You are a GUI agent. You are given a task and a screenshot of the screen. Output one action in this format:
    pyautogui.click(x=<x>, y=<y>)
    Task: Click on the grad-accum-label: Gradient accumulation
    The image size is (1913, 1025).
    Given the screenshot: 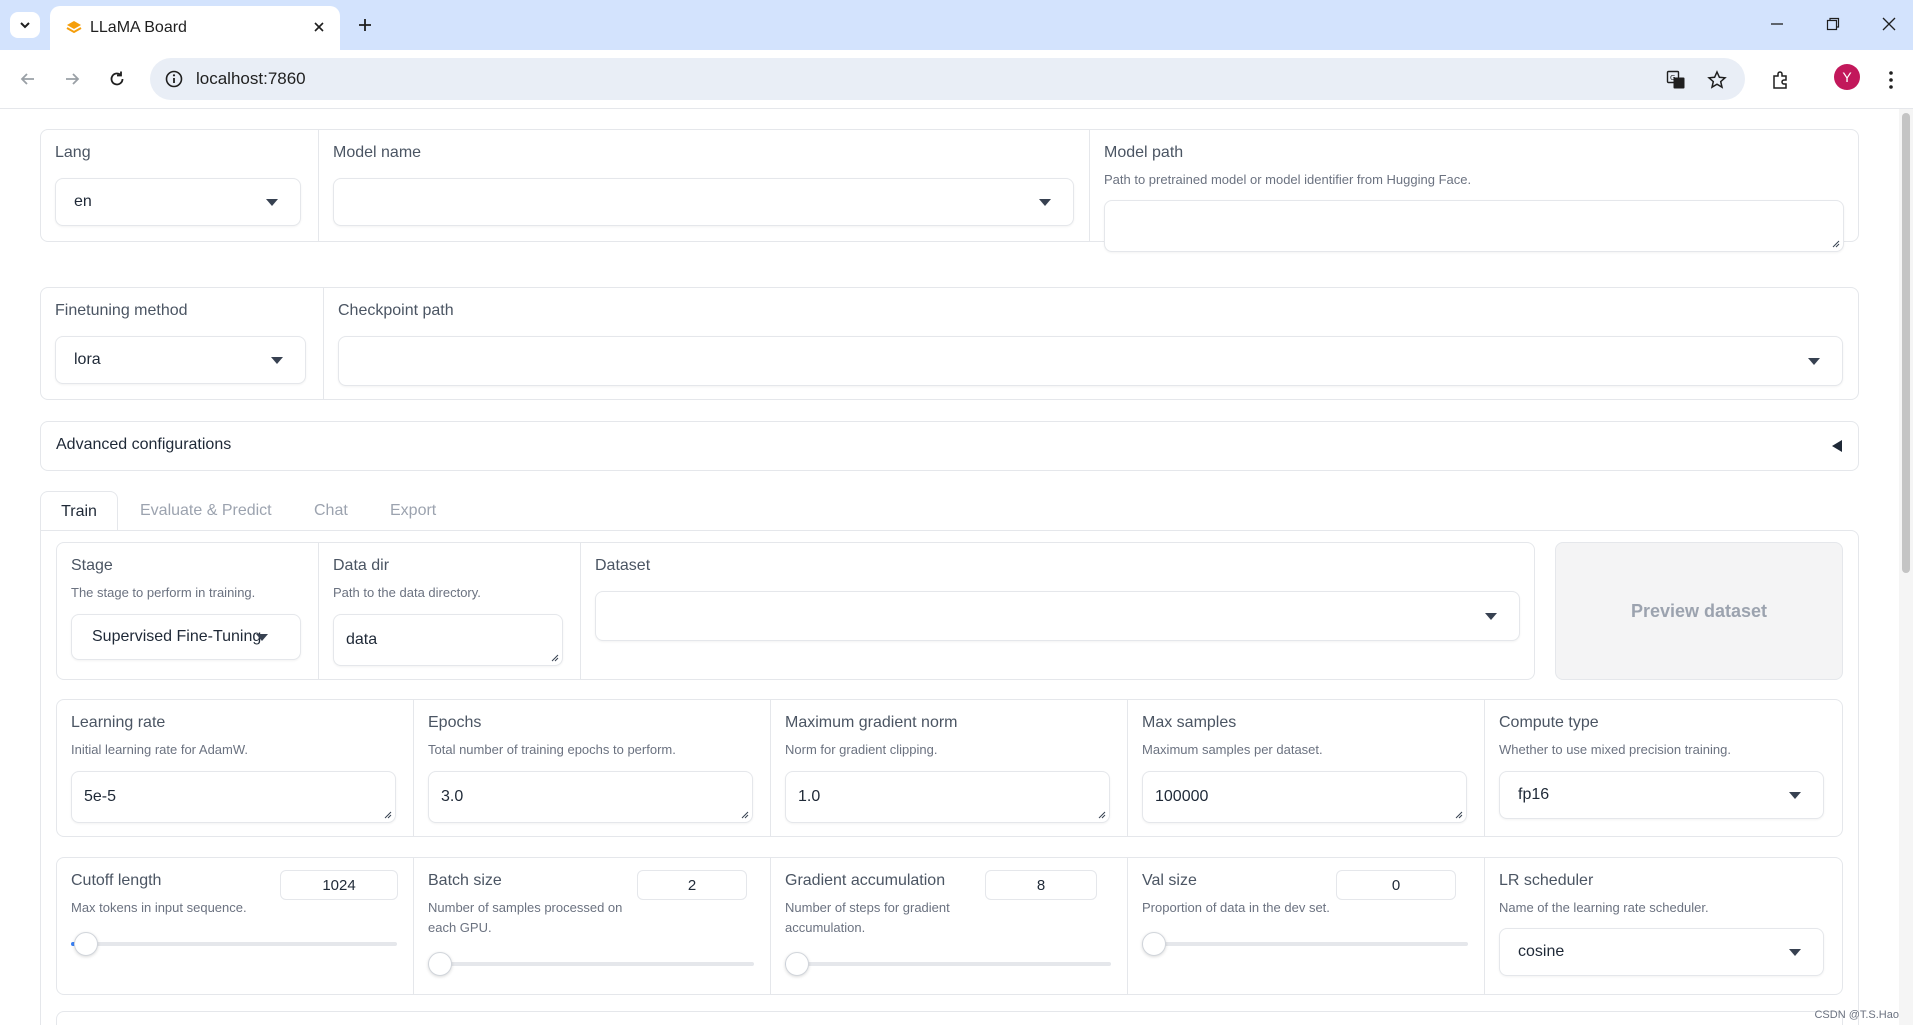 What is the action you would take?
    pyautogui.click(x=865, y=880)
    